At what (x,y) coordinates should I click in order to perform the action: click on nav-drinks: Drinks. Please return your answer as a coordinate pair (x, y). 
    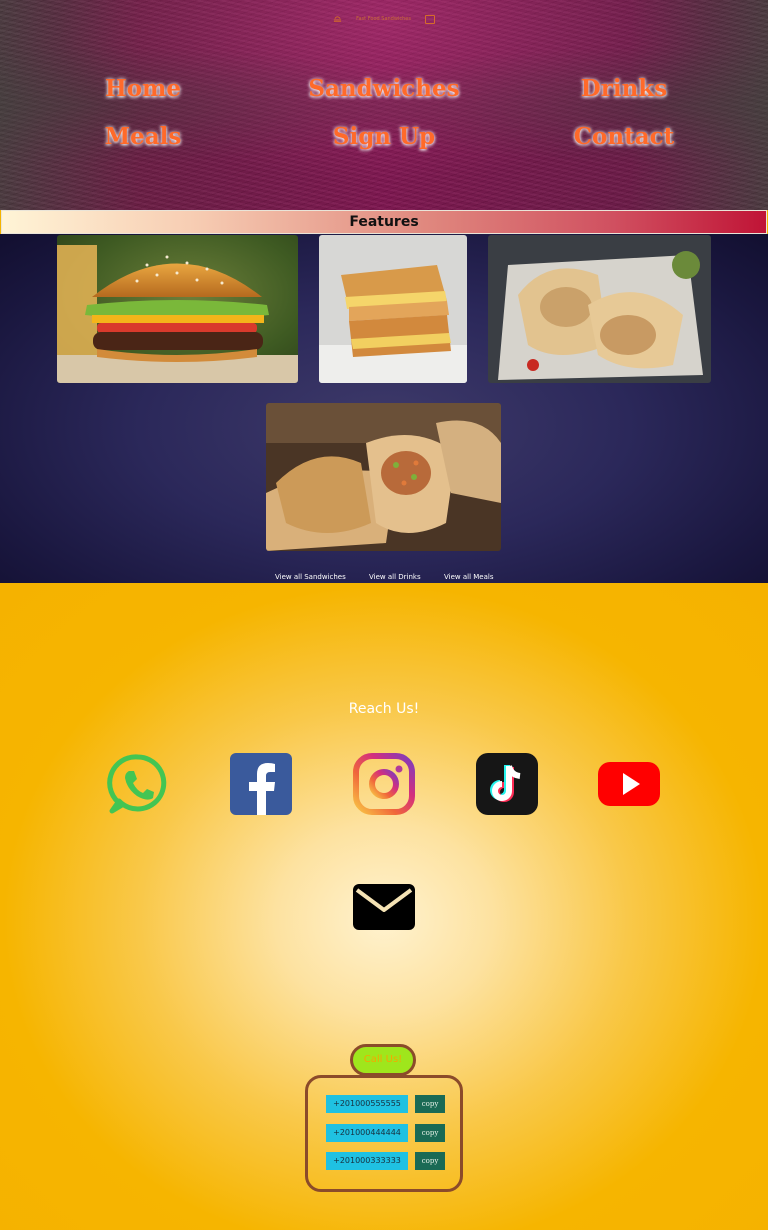
    Looking at the image, I should click on (624, 88).